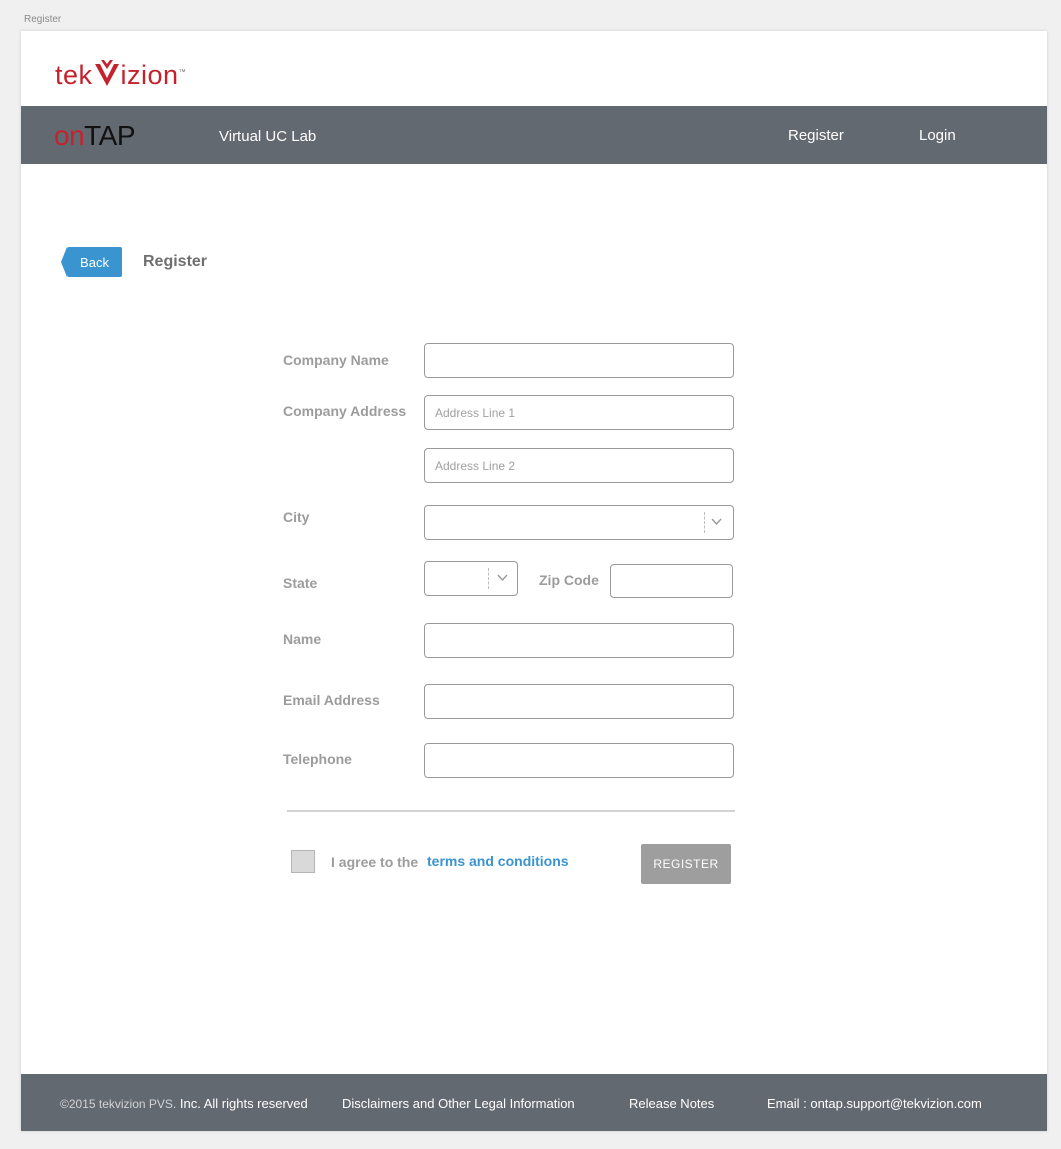 The height and width of the screenshot is (1149, 1061). Describe the element at coordinates (182, 72) in the screenshot. I see `logo-trademark: ™` at that location.